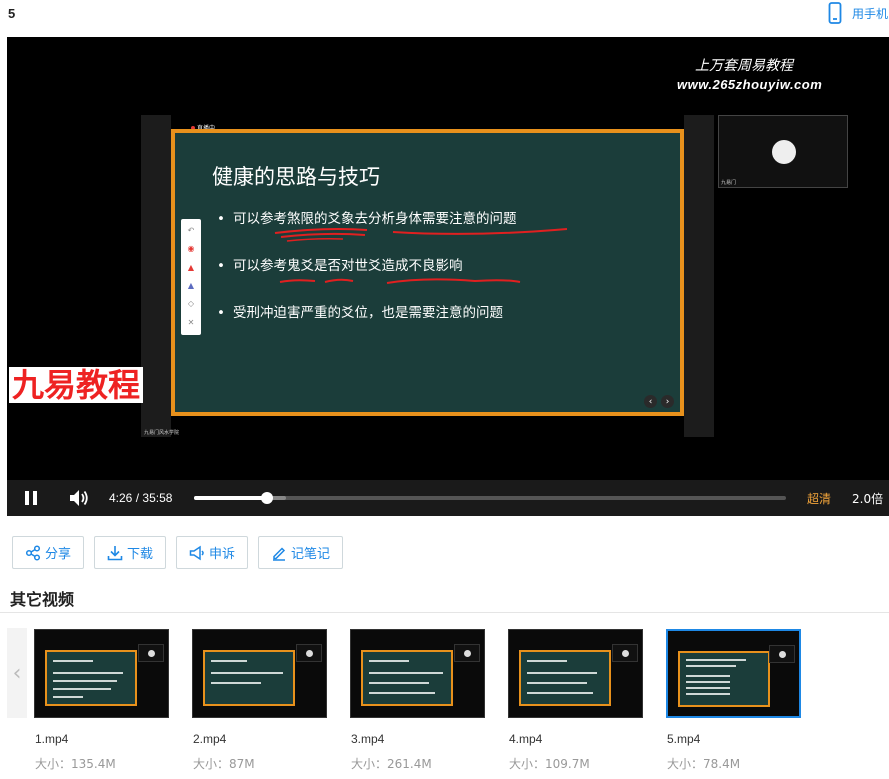  Describe the element at coordinates (209, 739) in the screenshot. I see `video-name: 2.mp4` at that location.